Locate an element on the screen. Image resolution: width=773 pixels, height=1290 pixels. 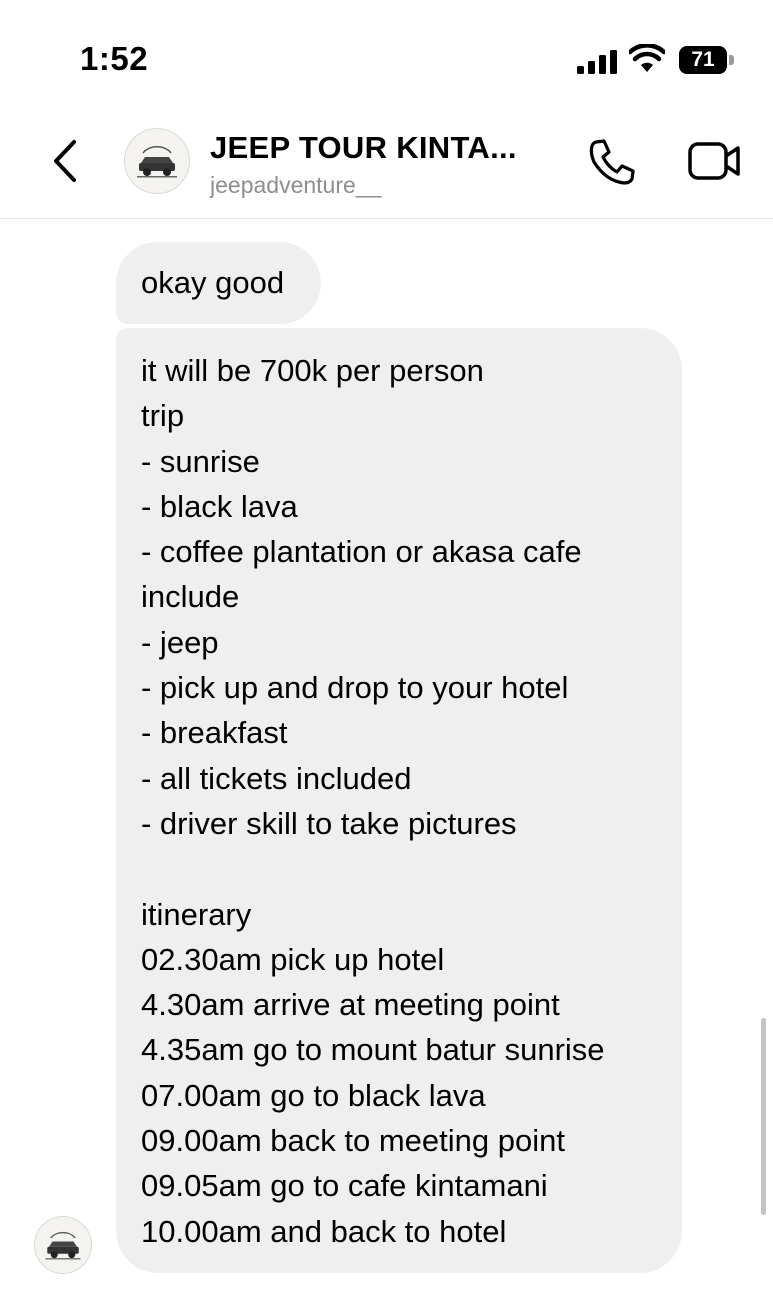
wifi-icon is located at coordinates (647, 58).